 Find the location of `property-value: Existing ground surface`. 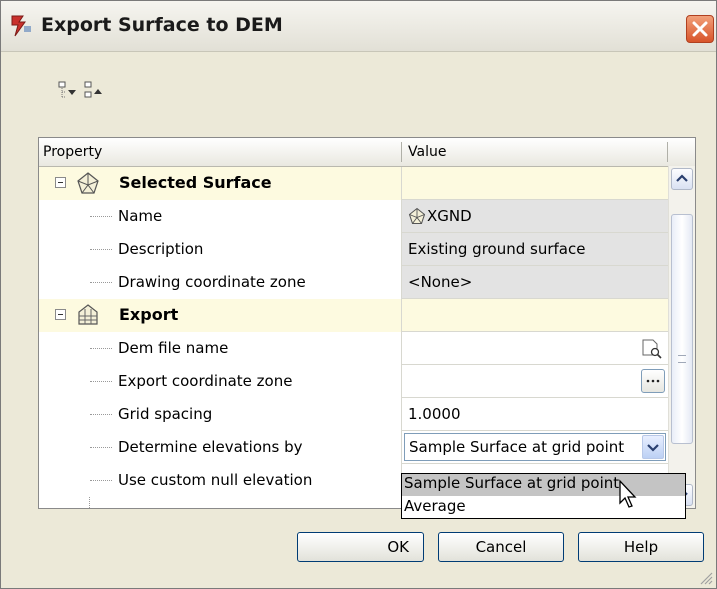

property-value: Existing ground surface is located at coordinates (497, 249).